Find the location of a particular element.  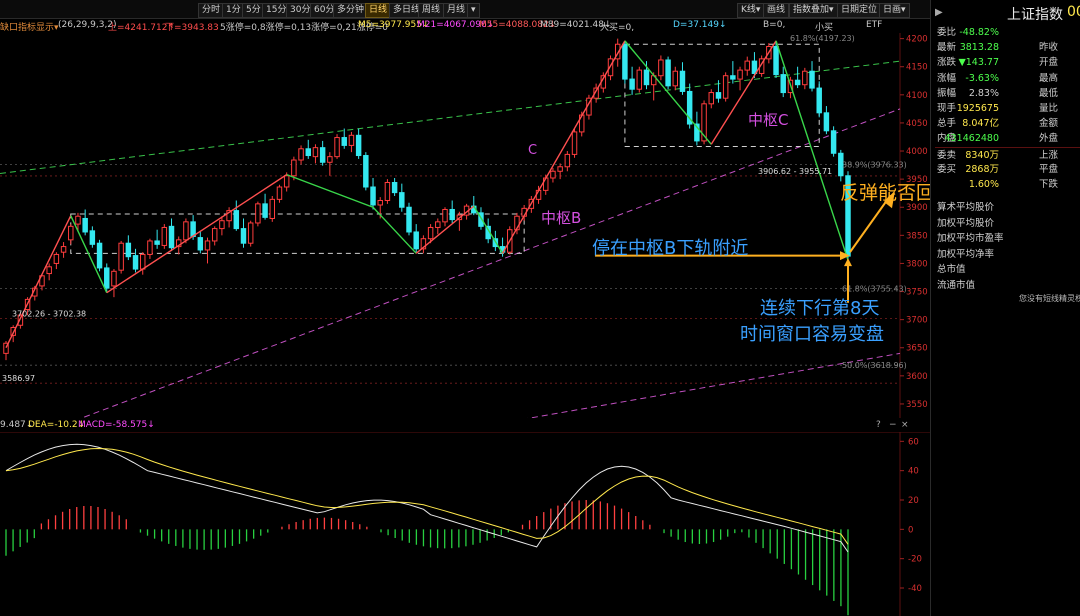

quote-label-2: 开盘 is located at coordinates (1049, 63).